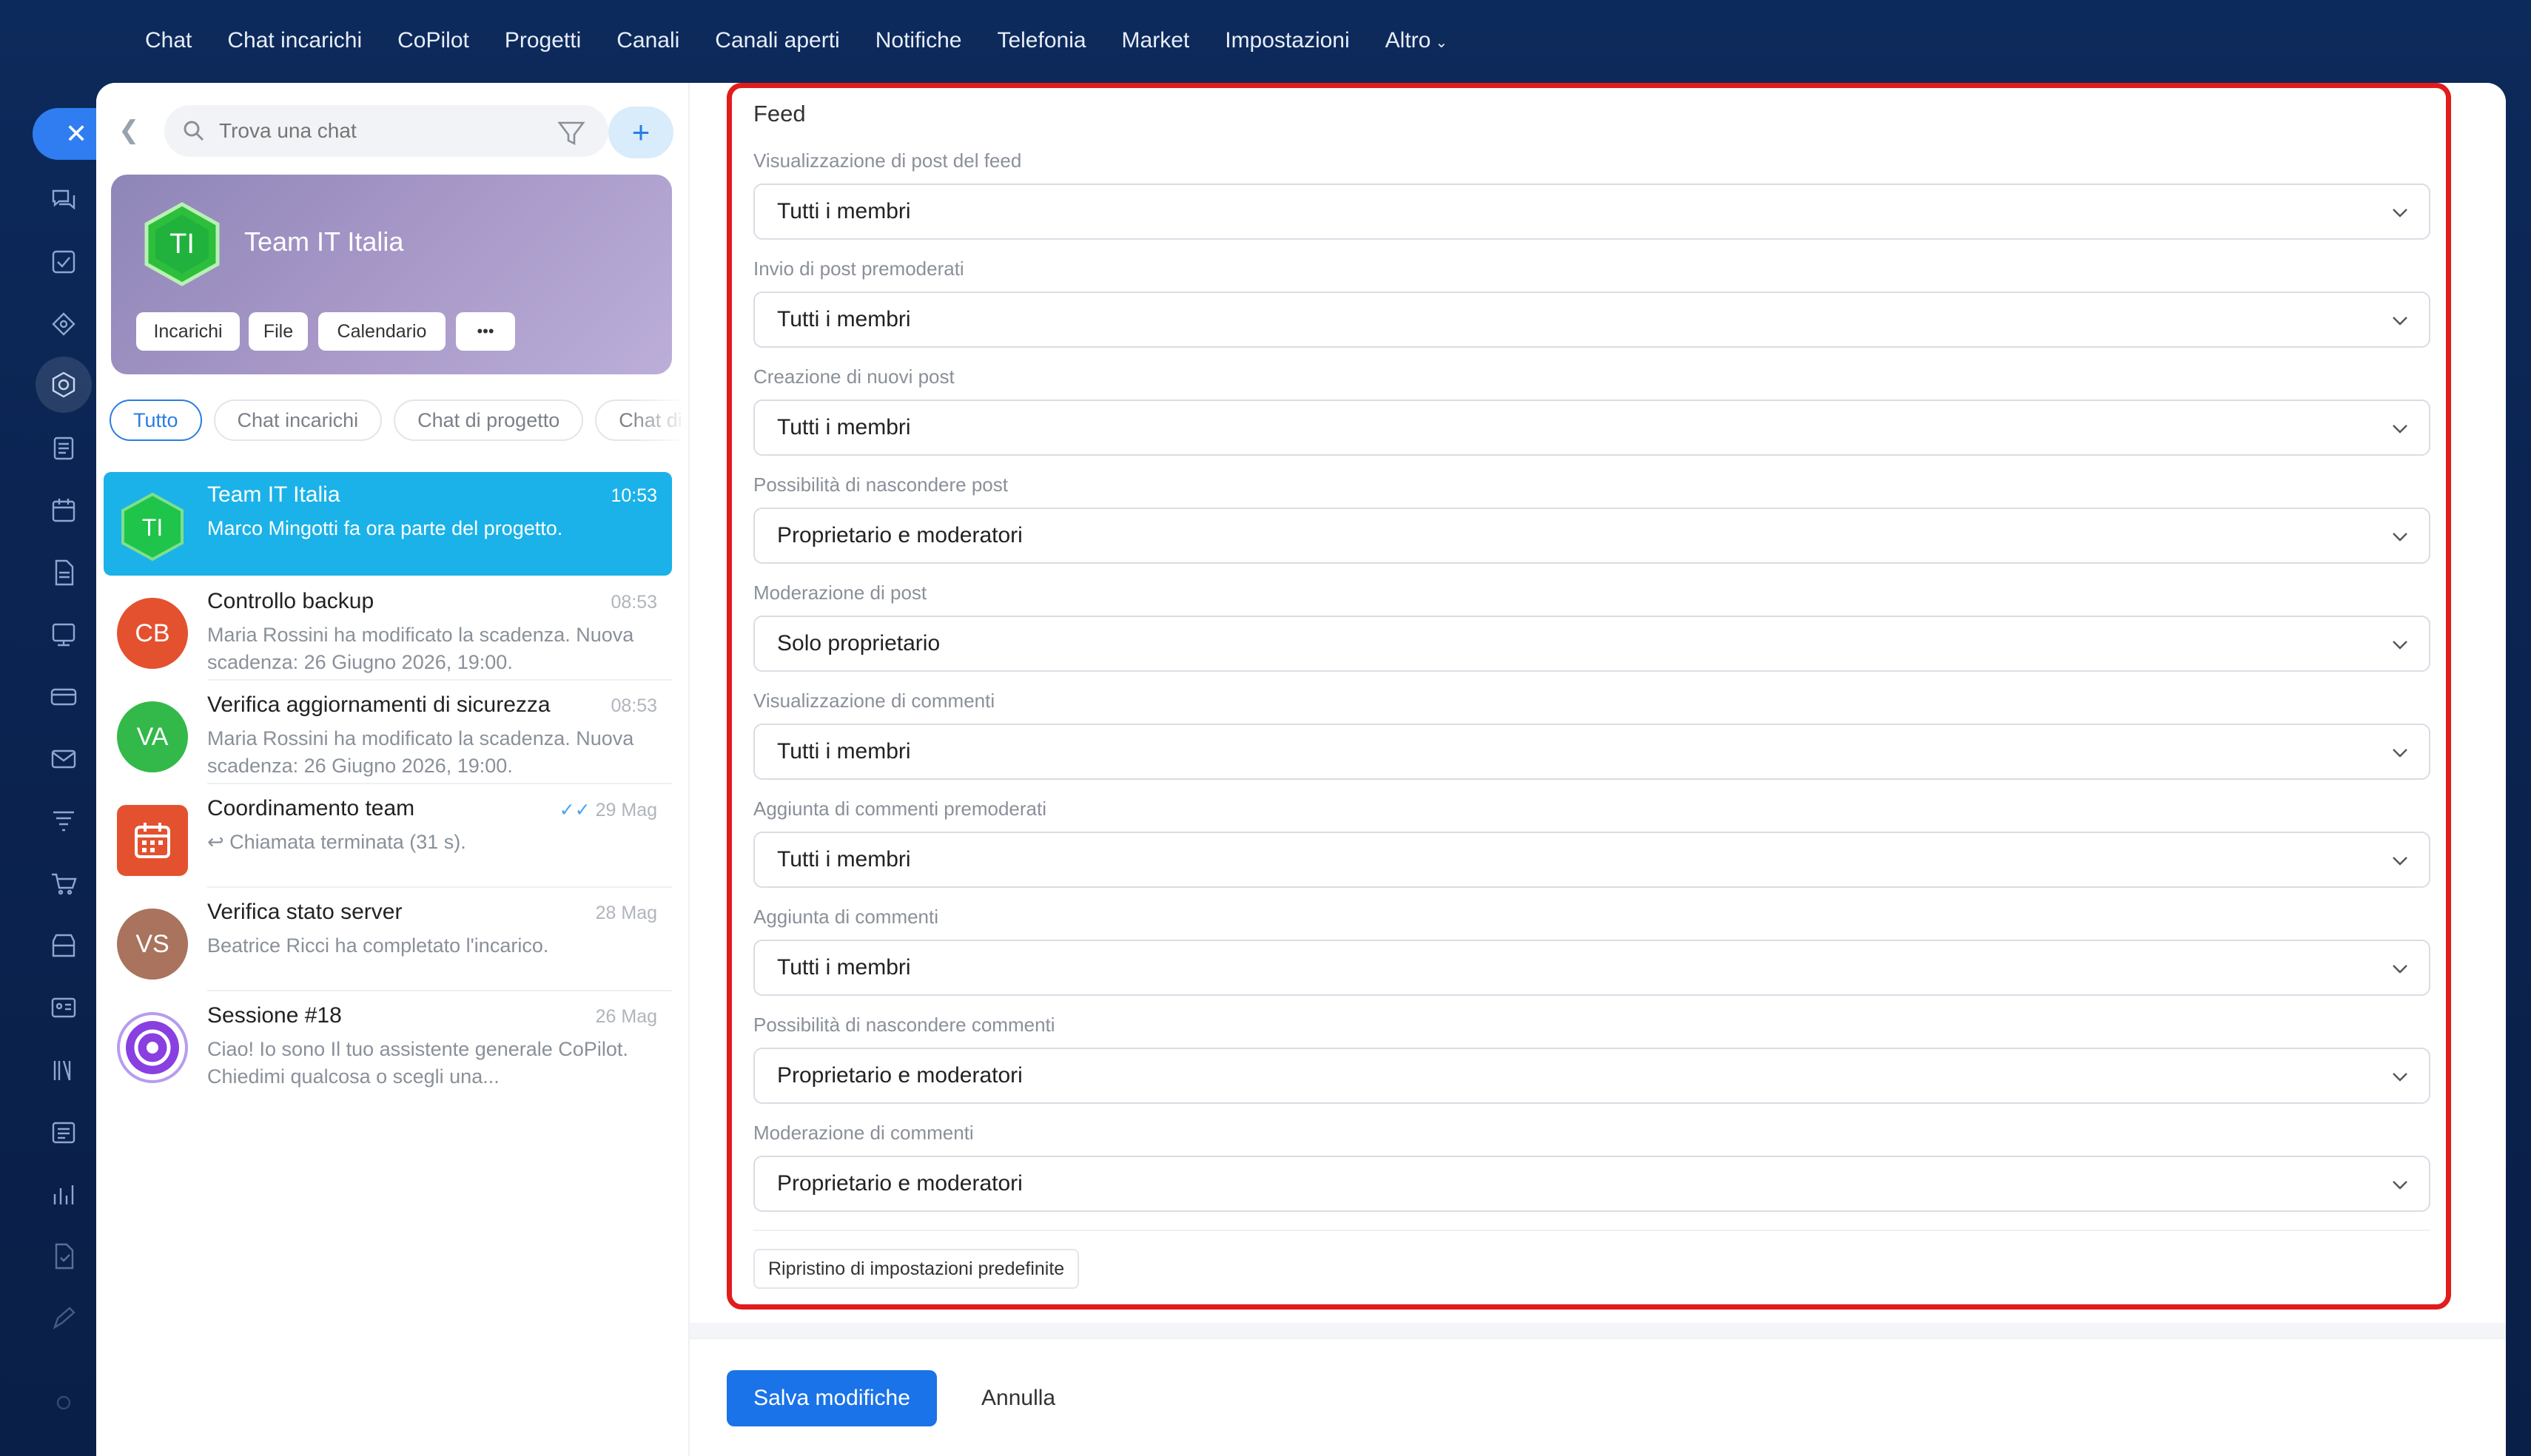 This screenshot has width=2531, height=1456. What do you see at coordinates (298, 420) in the screenshot?
I see `filter-chat-incarichi: Chat incarichi` at bounding box center [298, 420].